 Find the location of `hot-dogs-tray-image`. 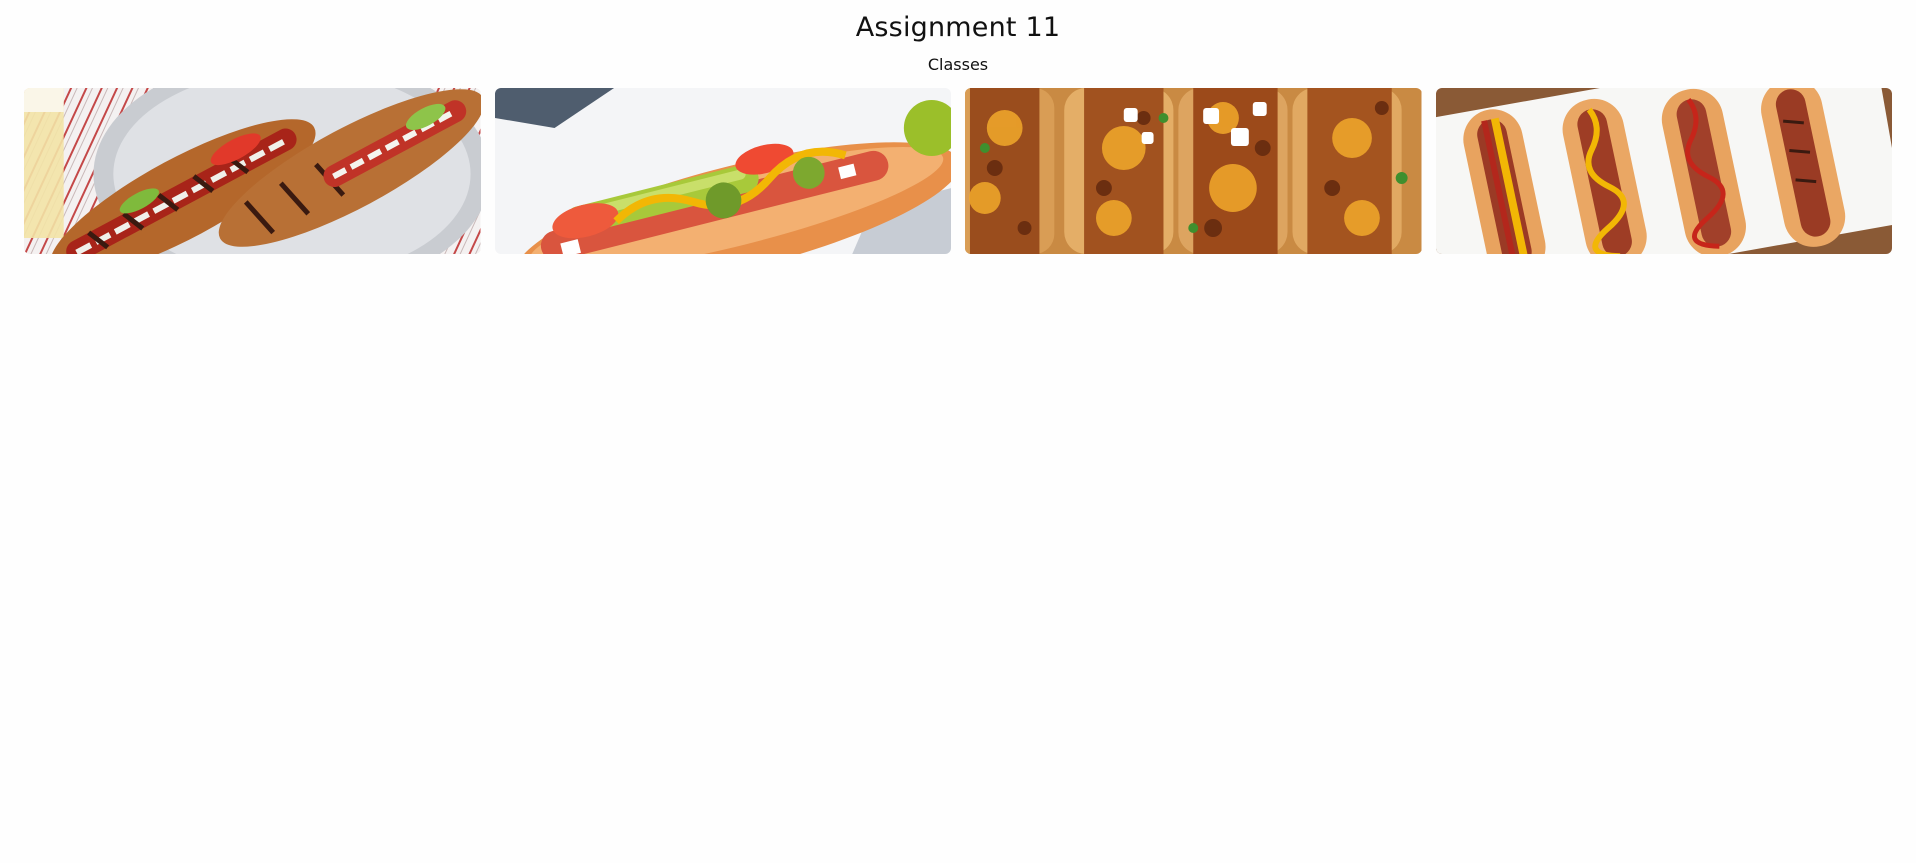

hot-dogs-tray-image is located at coordinates (1663, 171).